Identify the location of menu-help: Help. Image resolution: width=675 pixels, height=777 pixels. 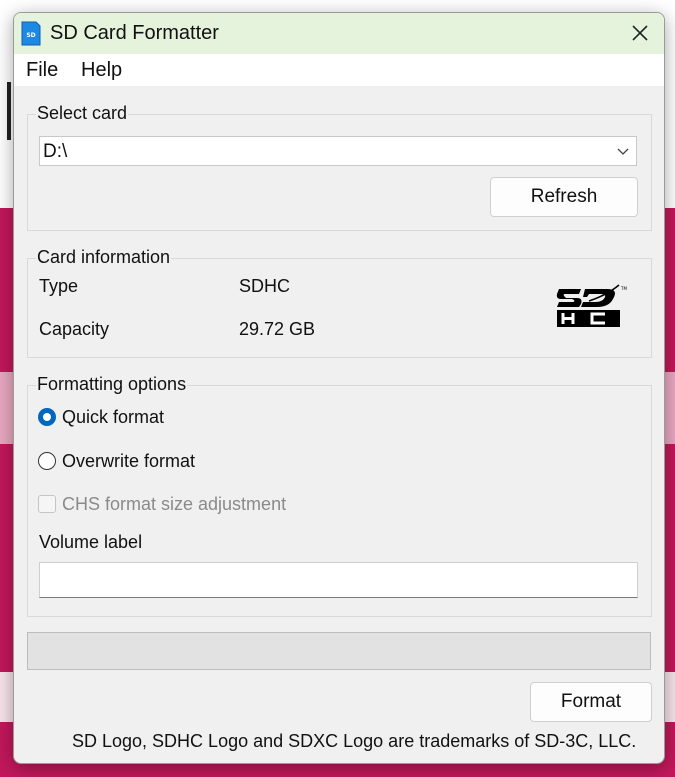
(101, 70).